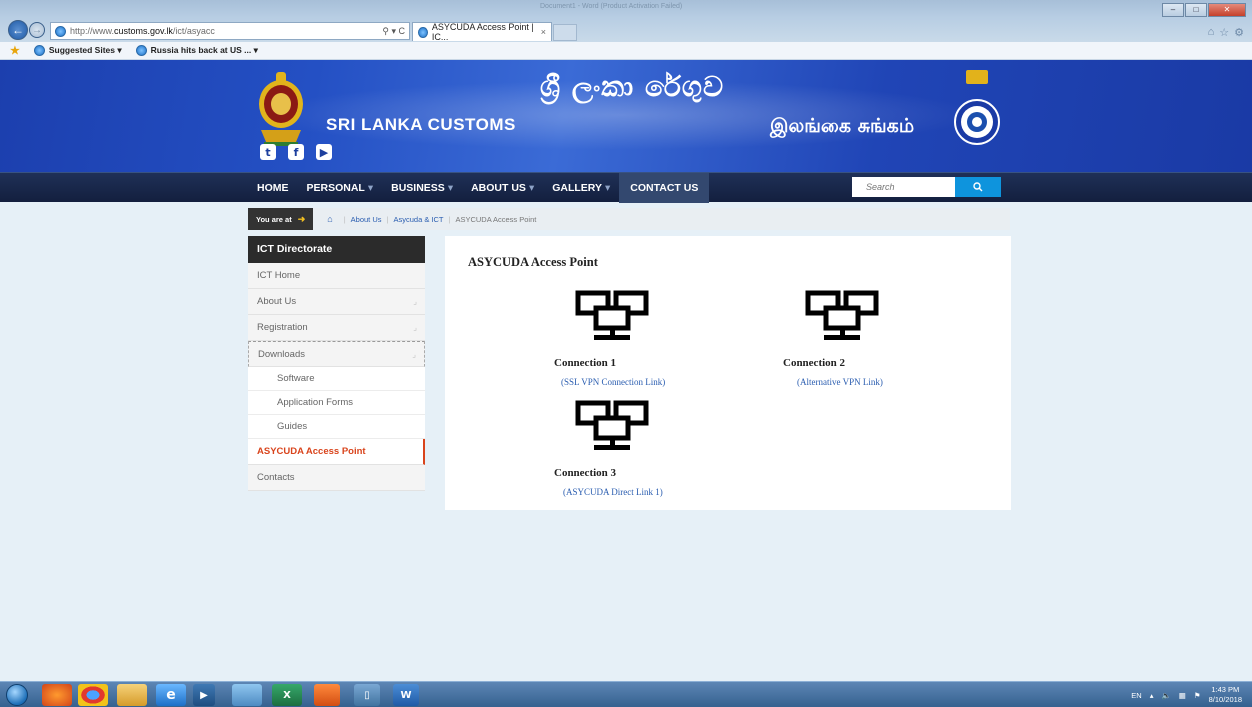  I want to click on browser-tab: ASYCUDA Access Point | IC... ×, so click(482, 32).